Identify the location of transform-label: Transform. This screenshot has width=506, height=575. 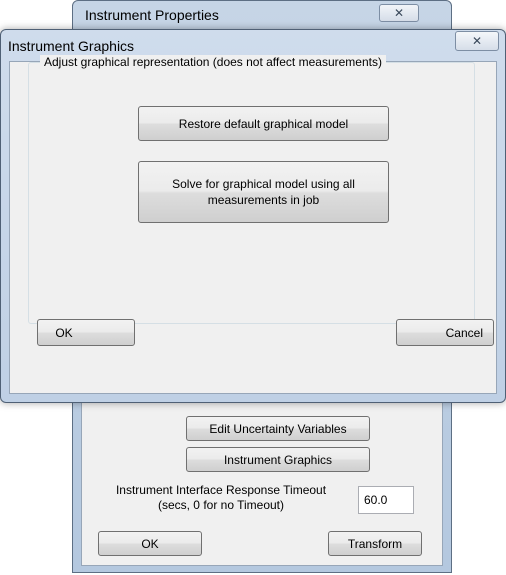
(375, 543).